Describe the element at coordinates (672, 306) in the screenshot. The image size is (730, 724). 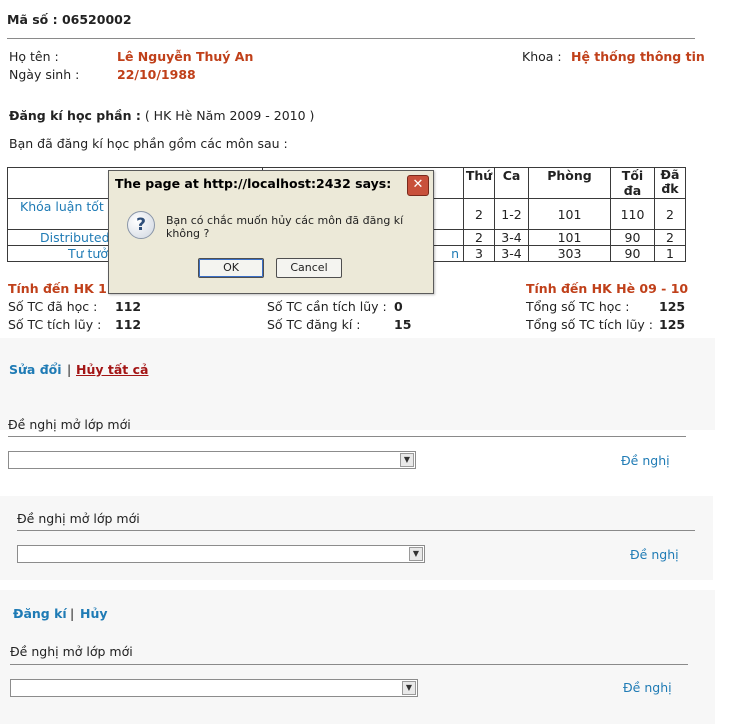
I see `tong-hoc-value: 125` at that location.